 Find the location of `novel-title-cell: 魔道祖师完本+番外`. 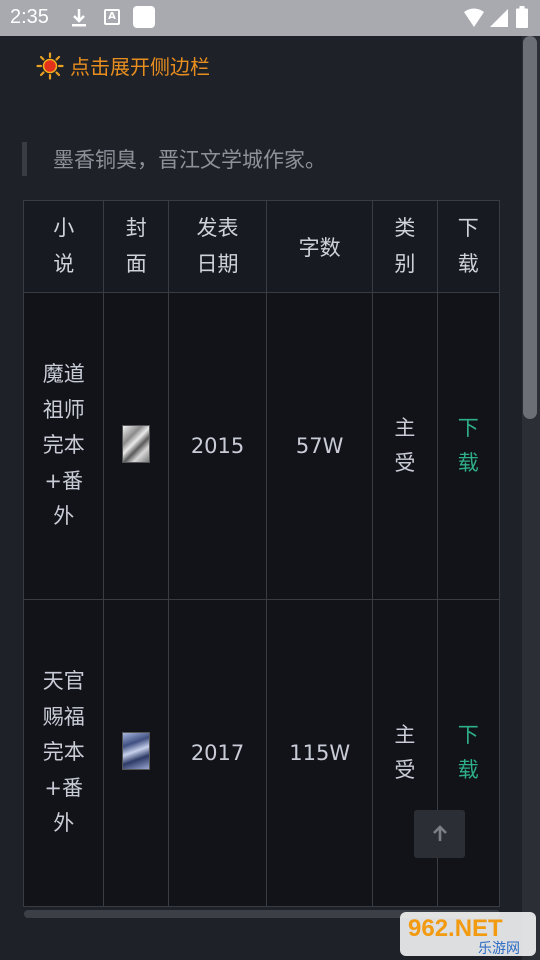

novel-title-cell: 魔道祖师完本+番外 is located at coordinates (64, 446).